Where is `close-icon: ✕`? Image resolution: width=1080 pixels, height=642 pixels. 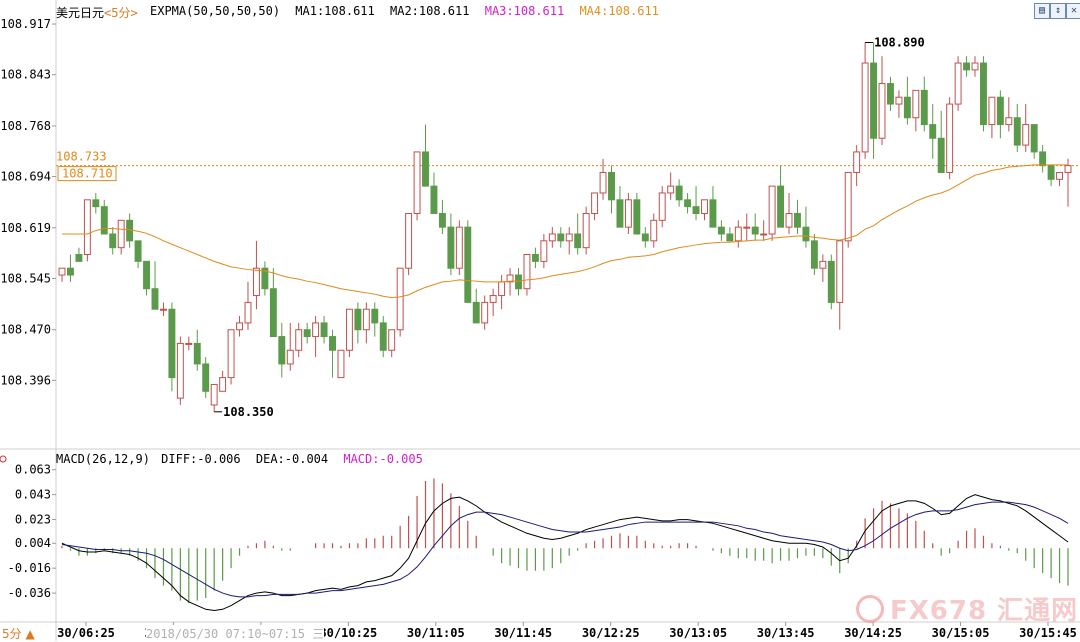
close-icon: ✕ is located at coordinates (1073, 11).